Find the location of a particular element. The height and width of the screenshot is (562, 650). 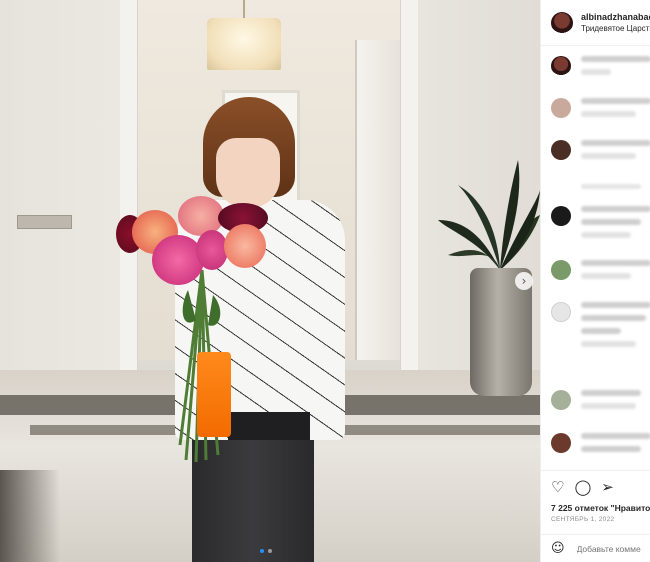

post-username: albinadzhanabae is located at coordinates (615, 17).